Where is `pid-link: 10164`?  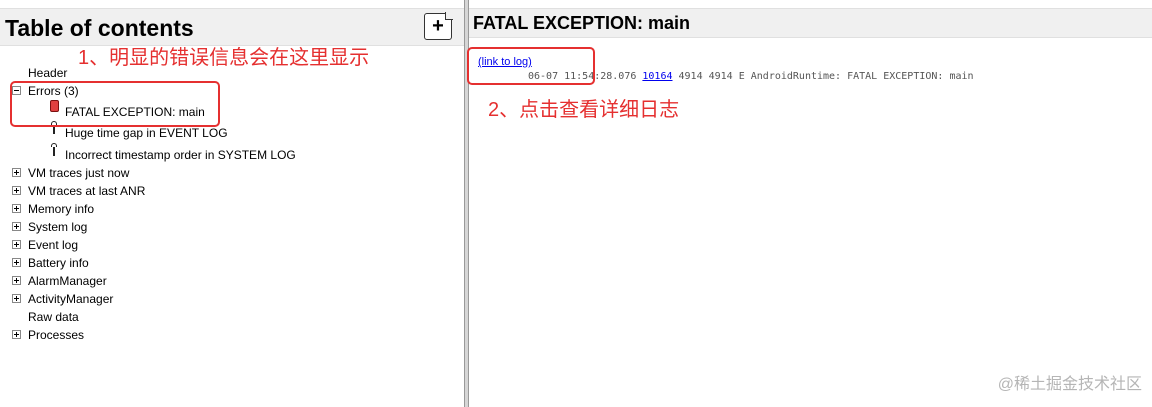 pid-link: 10164 is located at coordinates (657, 76).